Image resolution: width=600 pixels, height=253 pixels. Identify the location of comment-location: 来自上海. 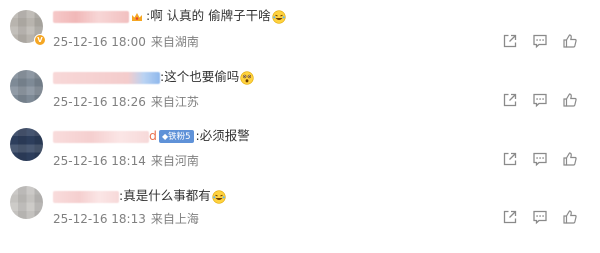
(174, 219).